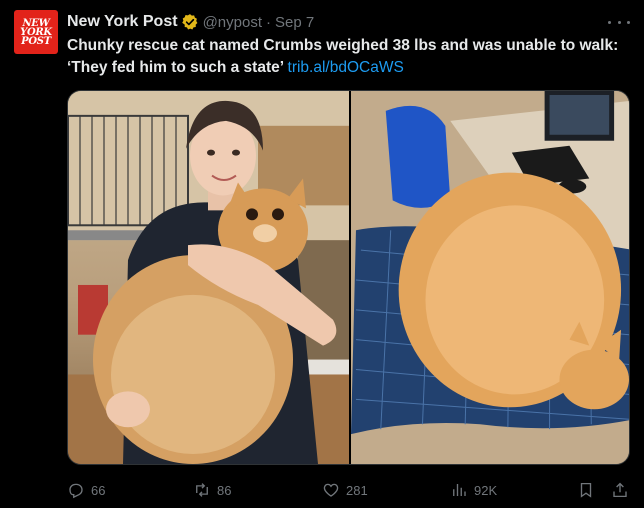 This screenshot has height=508, width=644. What do you see at coordinates (486, 490) in the screenshot?
I see `view-count: 92K` at bounding box center [486, 490].